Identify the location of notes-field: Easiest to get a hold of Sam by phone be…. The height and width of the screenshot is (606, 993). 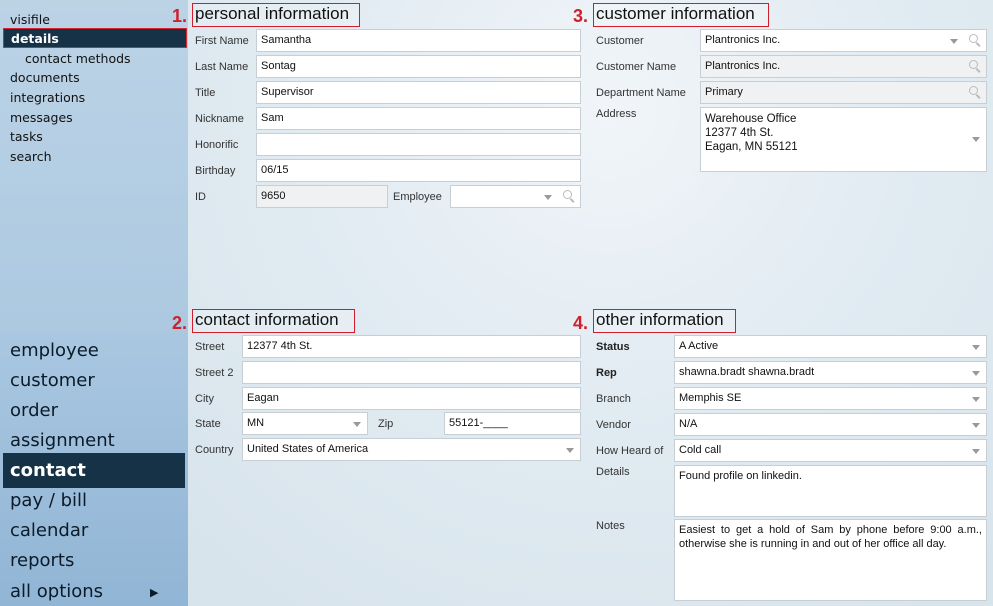
(830, 560).